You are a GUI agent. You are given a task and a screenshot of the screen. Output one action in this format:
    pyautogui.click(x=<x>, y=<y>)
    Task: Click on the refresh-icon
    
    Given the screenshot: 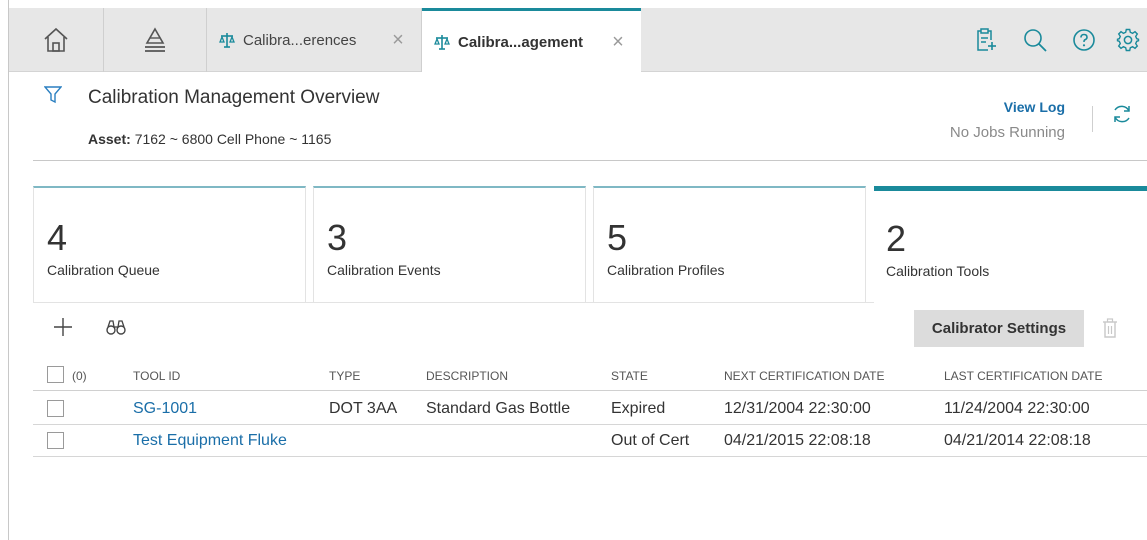 What is the action you would take?
    pyautogui.click(x=1122, y=116)
    